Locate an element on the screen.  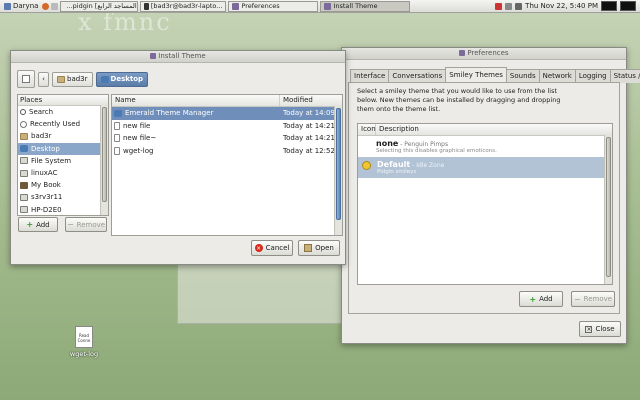
user-name: Daryna is located at coordinates (26, 6).